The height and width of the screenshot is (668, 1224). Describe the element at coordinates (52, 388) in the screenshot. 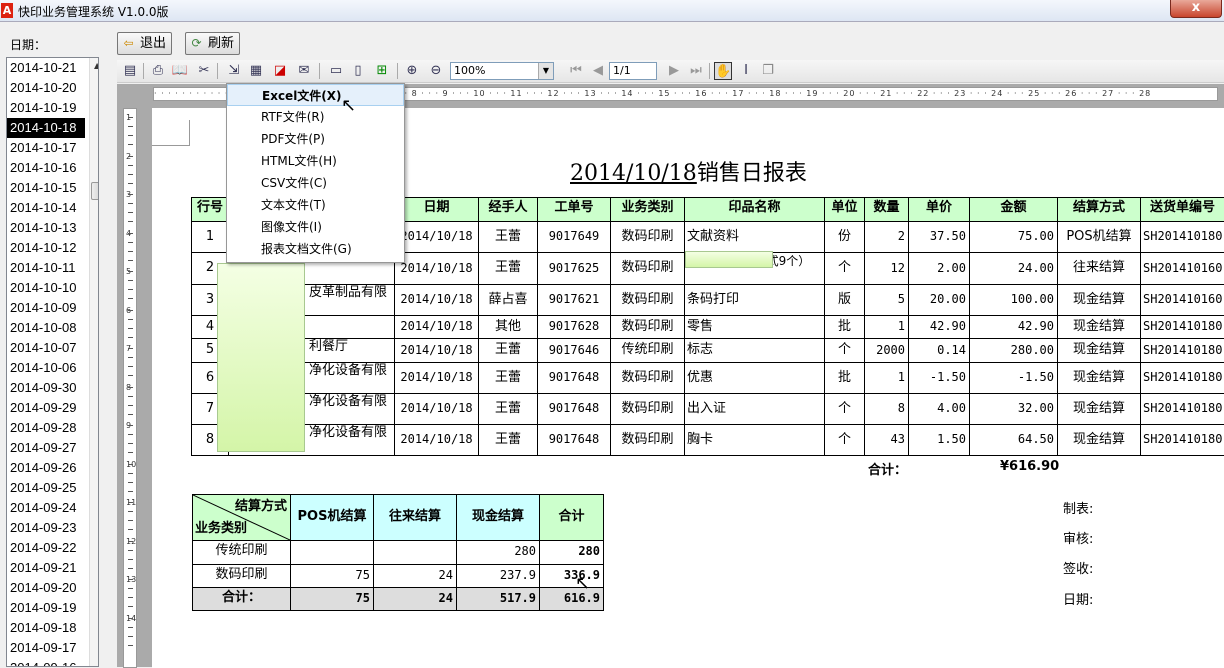

I see `date-list-item: 2014-09-30` at that location.